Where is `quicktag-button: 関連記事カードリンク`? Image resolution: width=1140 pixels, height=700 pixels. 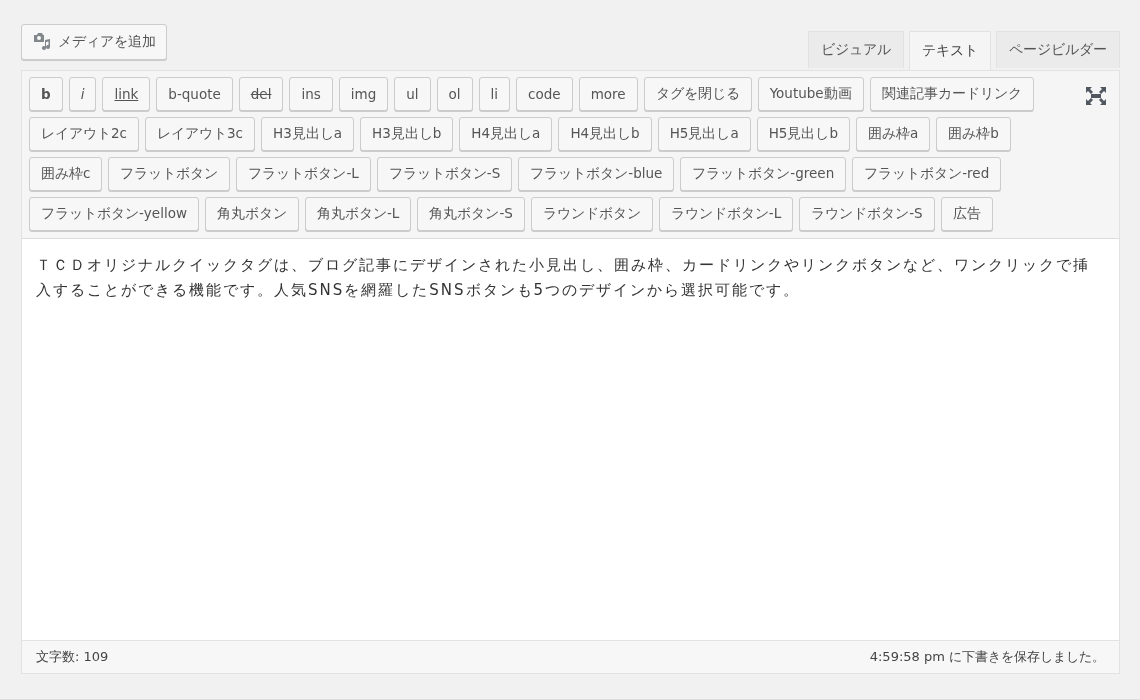 quicktag-button: 関連記事カードリンク is located at coordinates (951, 94).